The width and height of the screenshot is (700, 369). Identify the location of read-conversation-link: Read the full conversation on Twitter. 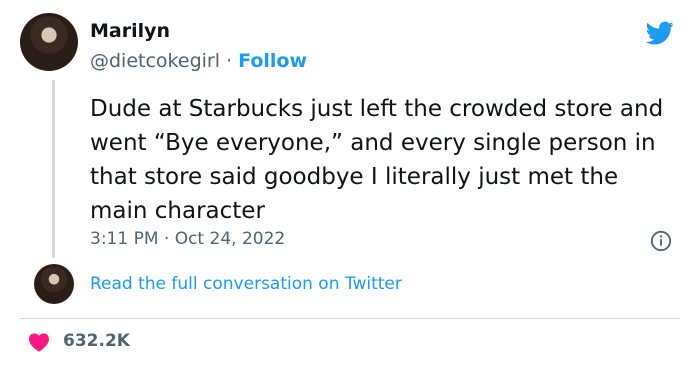
(246, 284).